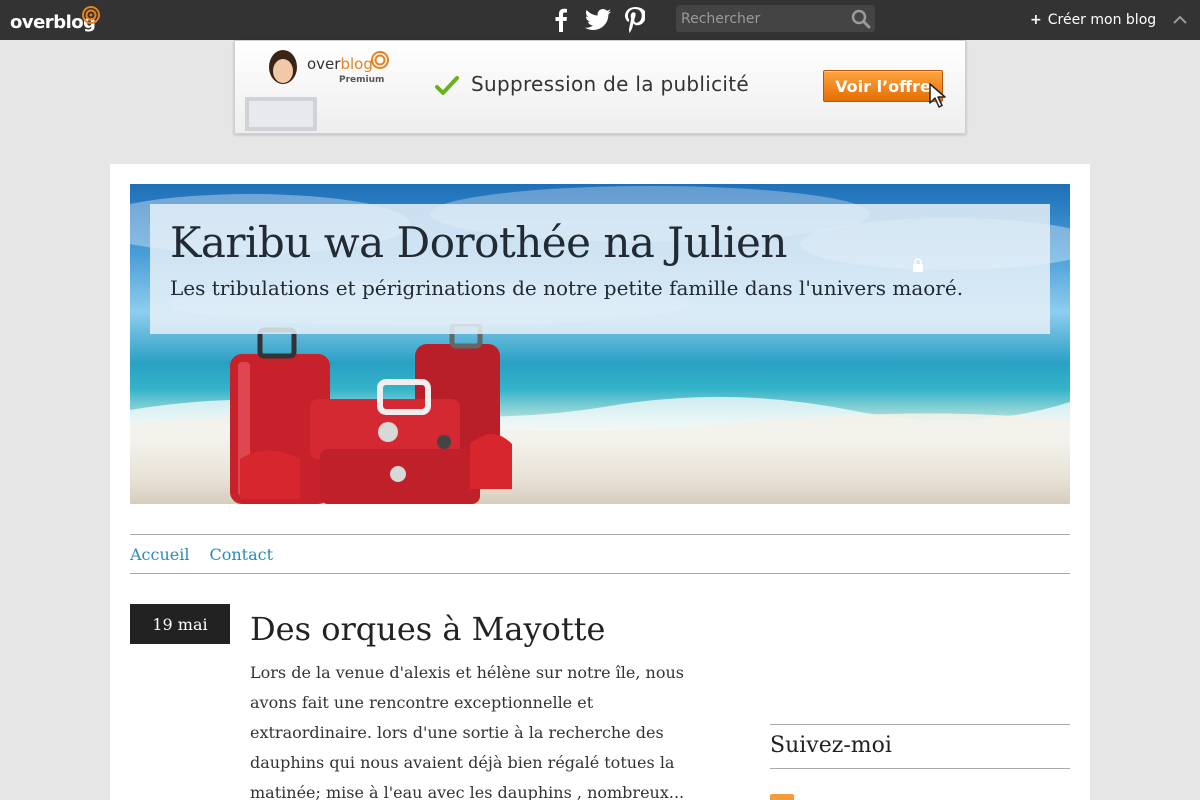 The image size is (1200, 800). I want to click on blog-title: Karibu wa Dorothée na Julien, so click(478, 242).